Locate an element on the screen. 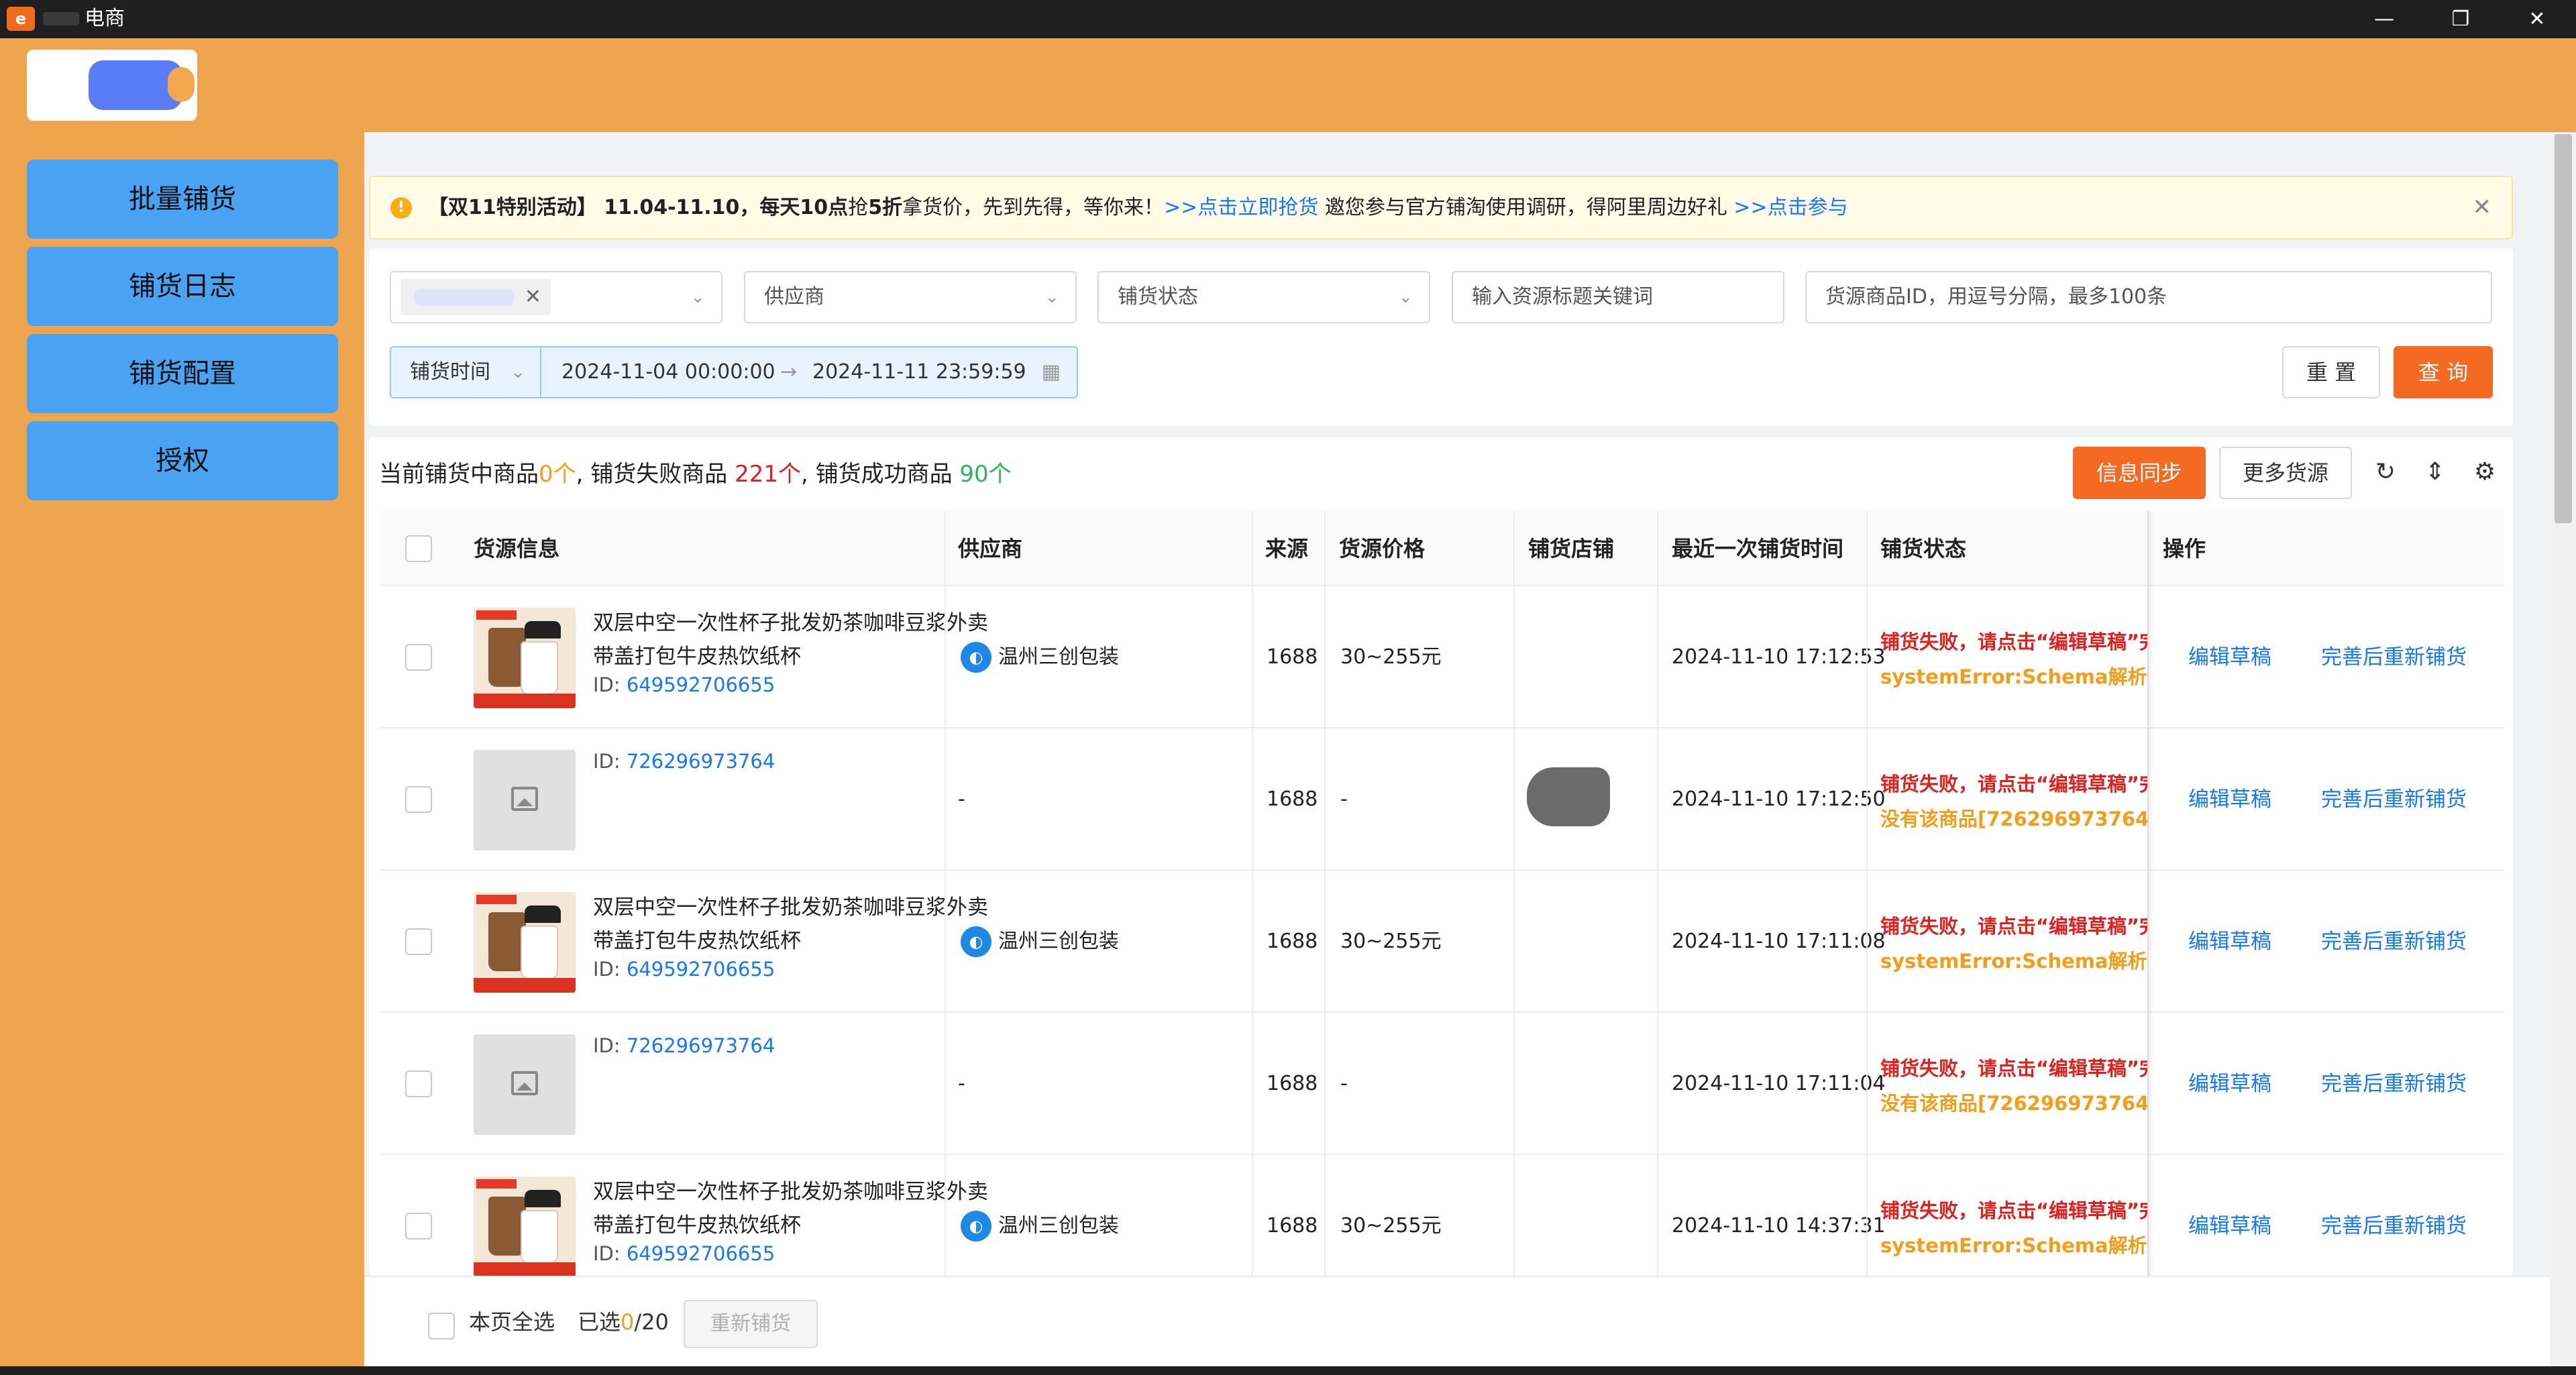 This screenshot has width=2576, height=1375. last-listing-time: 2024-11-10 17:12:53 is located at coordinates (1779, 657).